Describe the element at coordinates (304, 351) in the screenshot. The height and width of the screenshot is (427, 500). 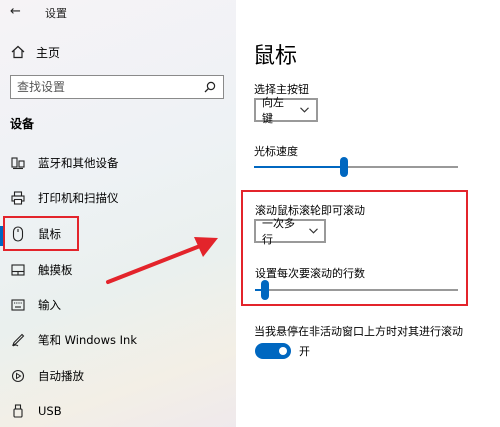
I see `toggle-state-text: 开` at that location.